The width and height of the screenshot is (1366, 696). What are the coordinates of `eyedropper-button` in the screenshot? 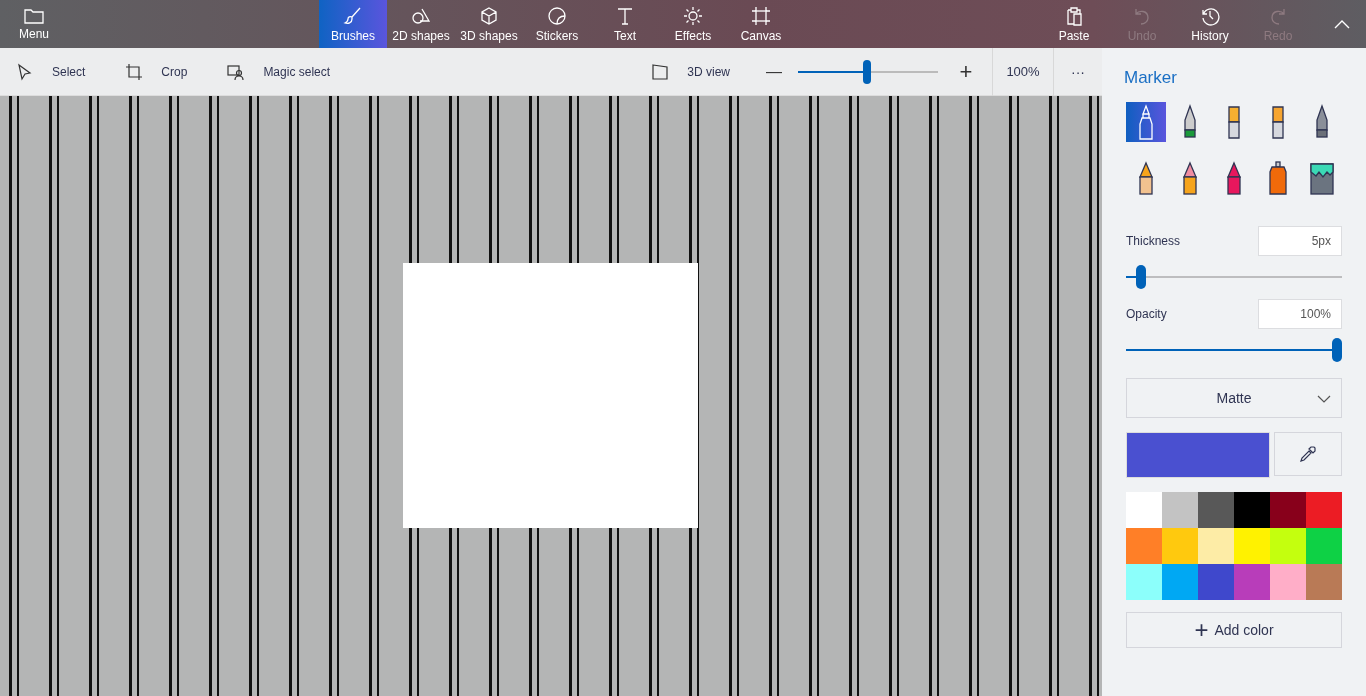 It's located at (1308, 454).